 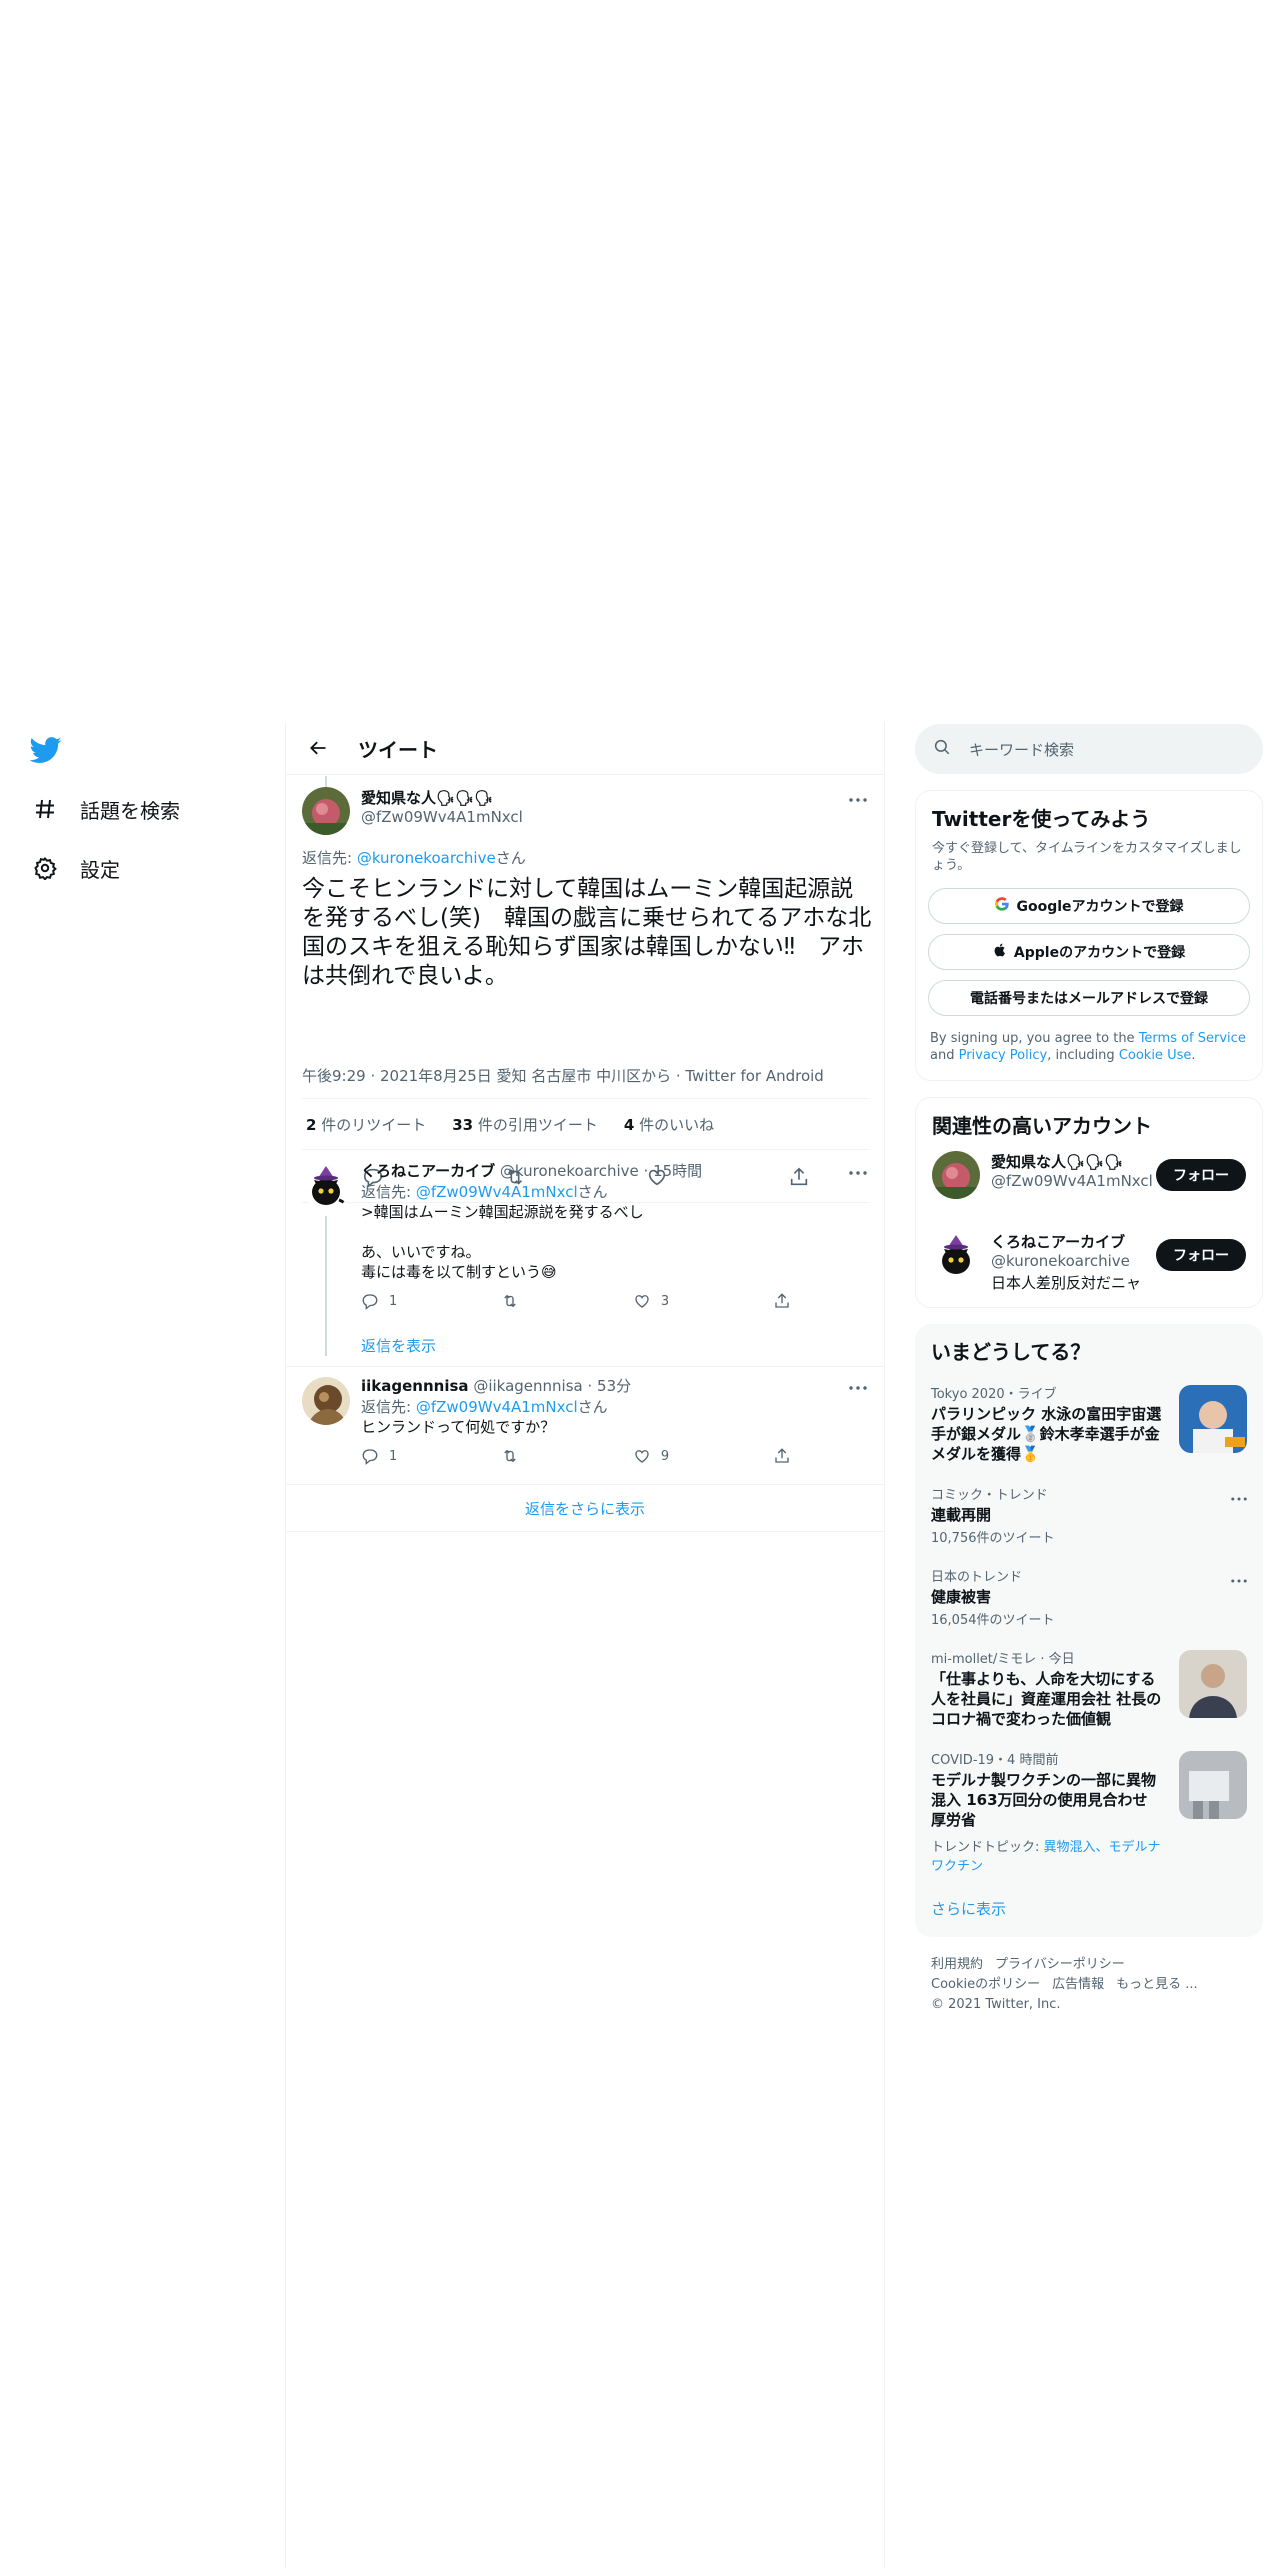 What do you see at coordinates (1042, 1126) in the screenshot?
I see `related-title: 関連性の高いアカウント` at bounding box center [1042, 1126].